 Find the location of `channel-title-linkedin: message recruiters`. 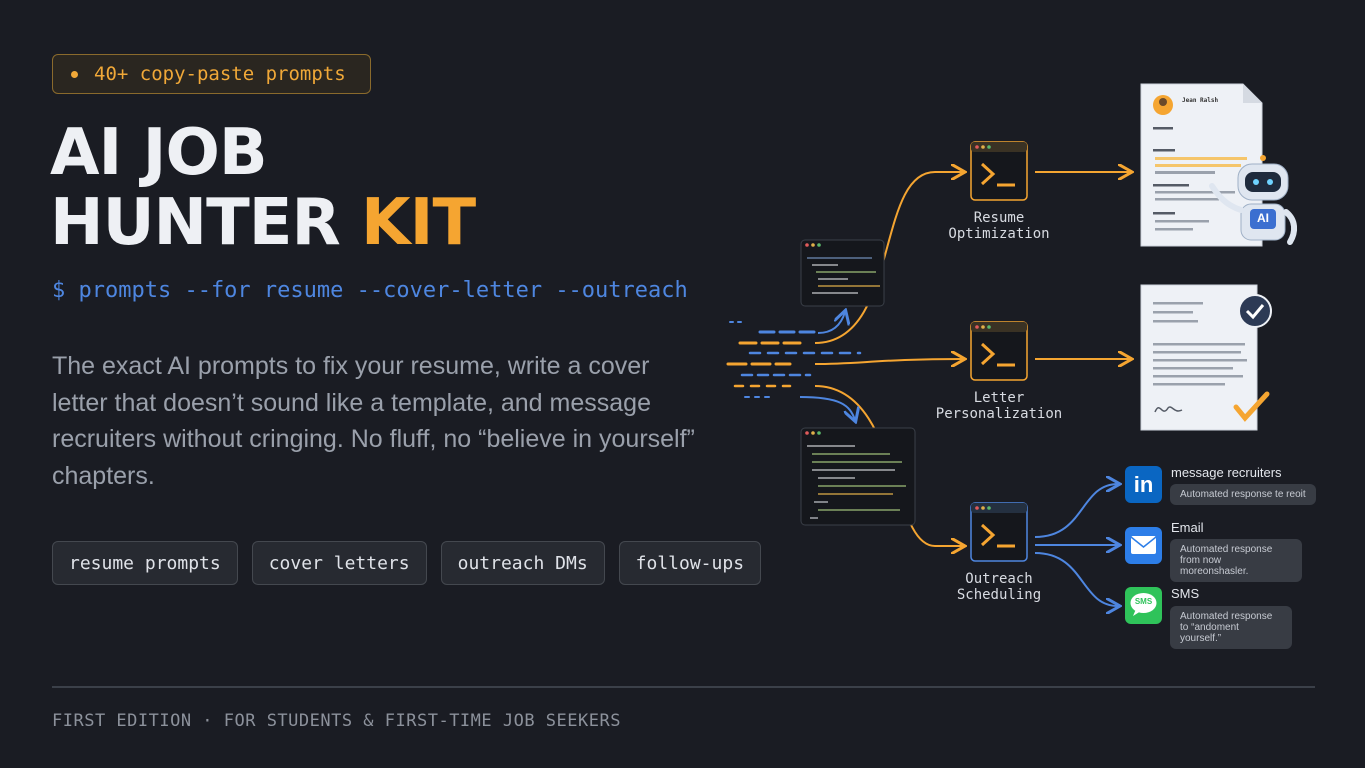

channel-title-linkedin: message recruiters is located at coordinates (1226, 472).